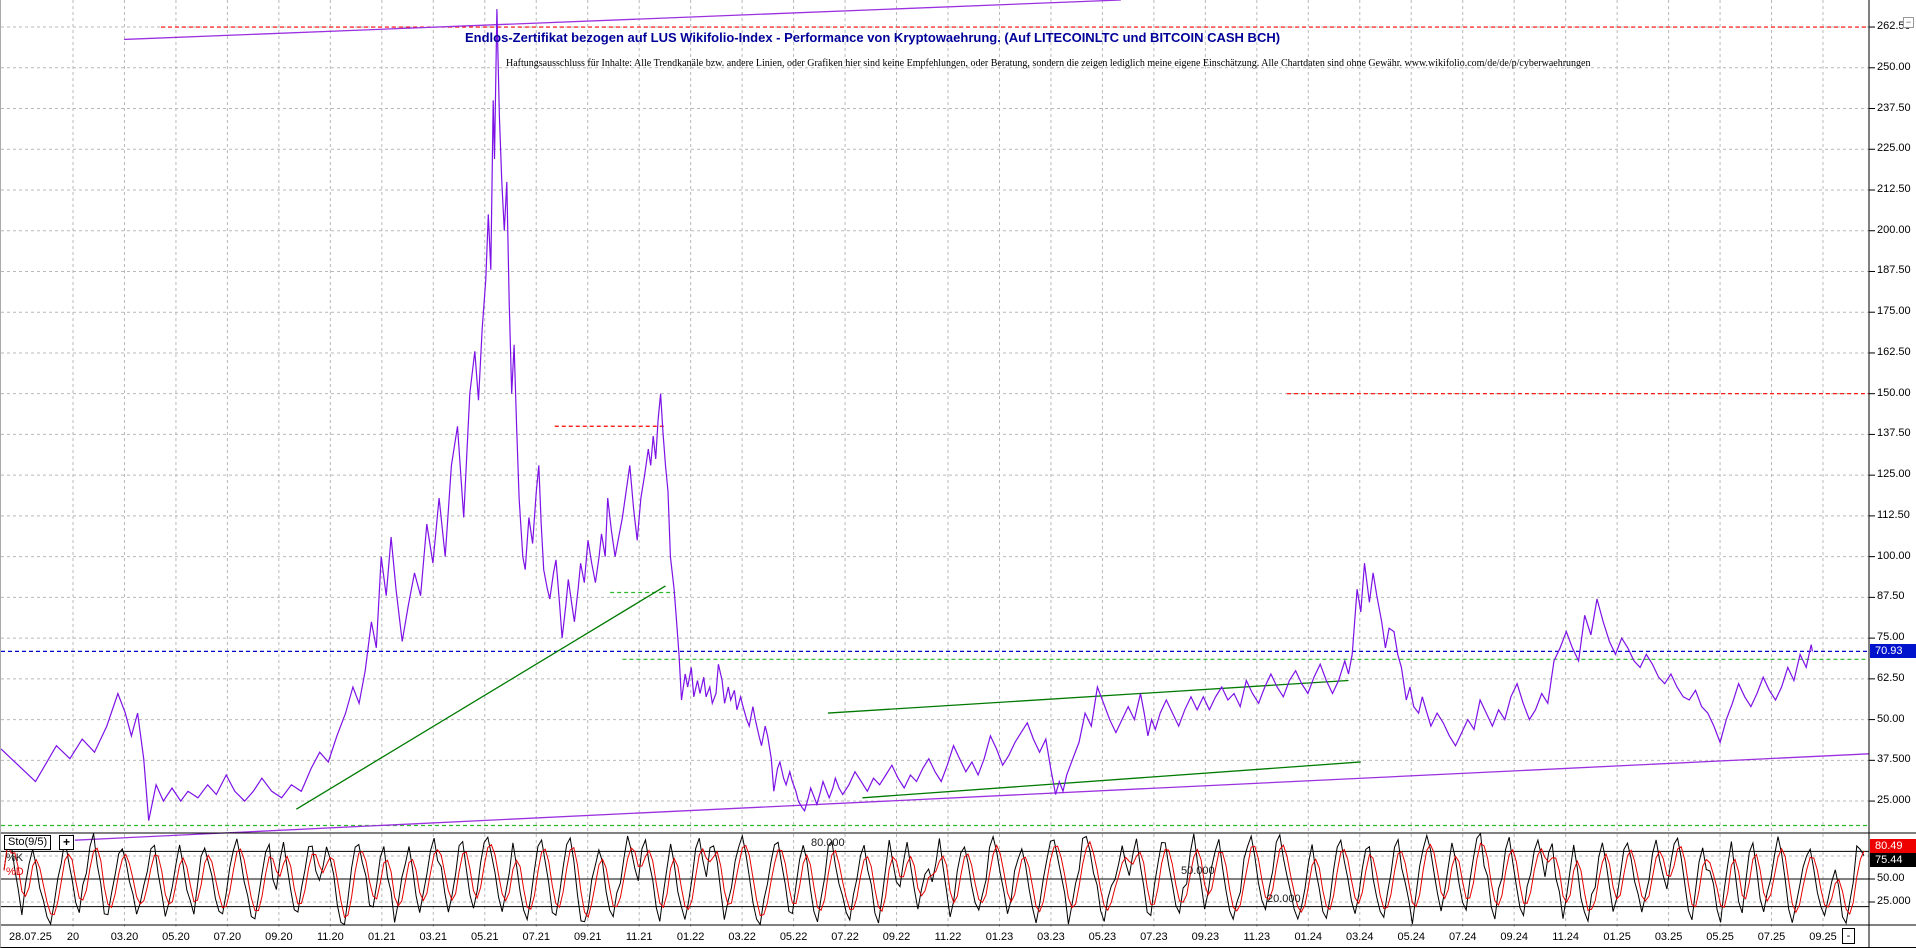 The height and width of the screenshot is (948, 1916). Describe the element at coordinates (1462, 937) in the screenshot. I see `x-axis-label: 07.24` at that location.